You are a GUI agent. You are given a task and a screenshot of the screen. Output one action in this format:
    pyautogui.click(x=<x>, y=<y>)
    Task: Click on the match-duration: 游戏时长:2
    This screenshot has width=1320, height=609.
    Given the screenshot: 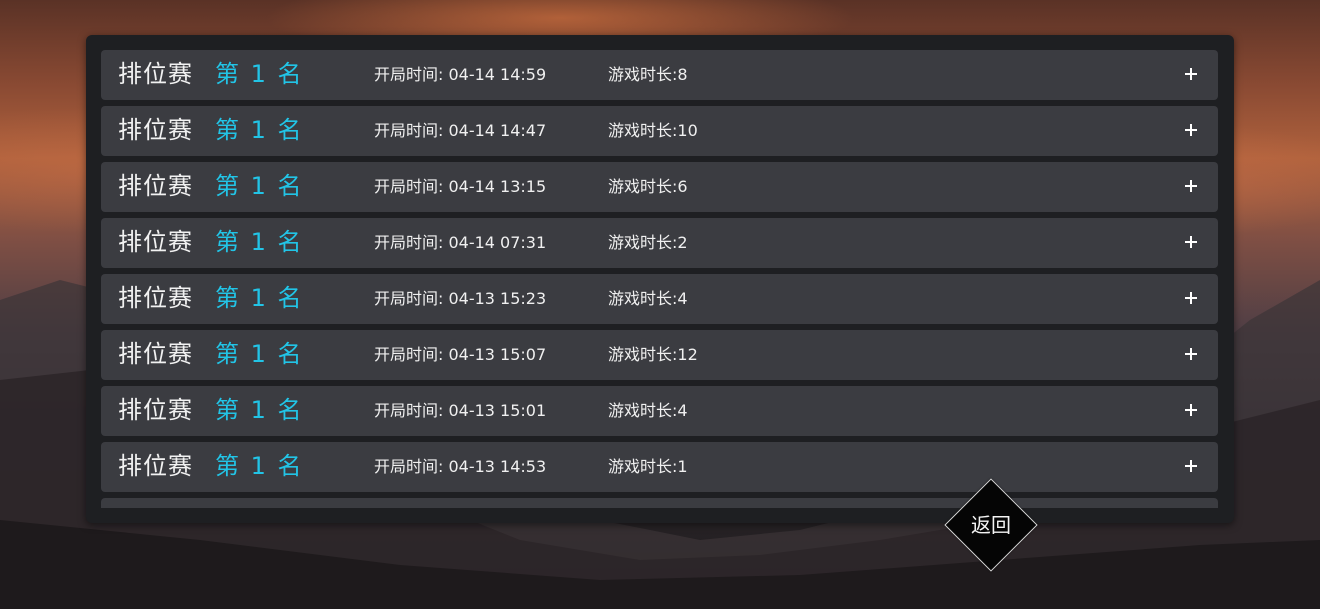 What is the action you would take?
    pyautogui.click(x=648, y=242)
    